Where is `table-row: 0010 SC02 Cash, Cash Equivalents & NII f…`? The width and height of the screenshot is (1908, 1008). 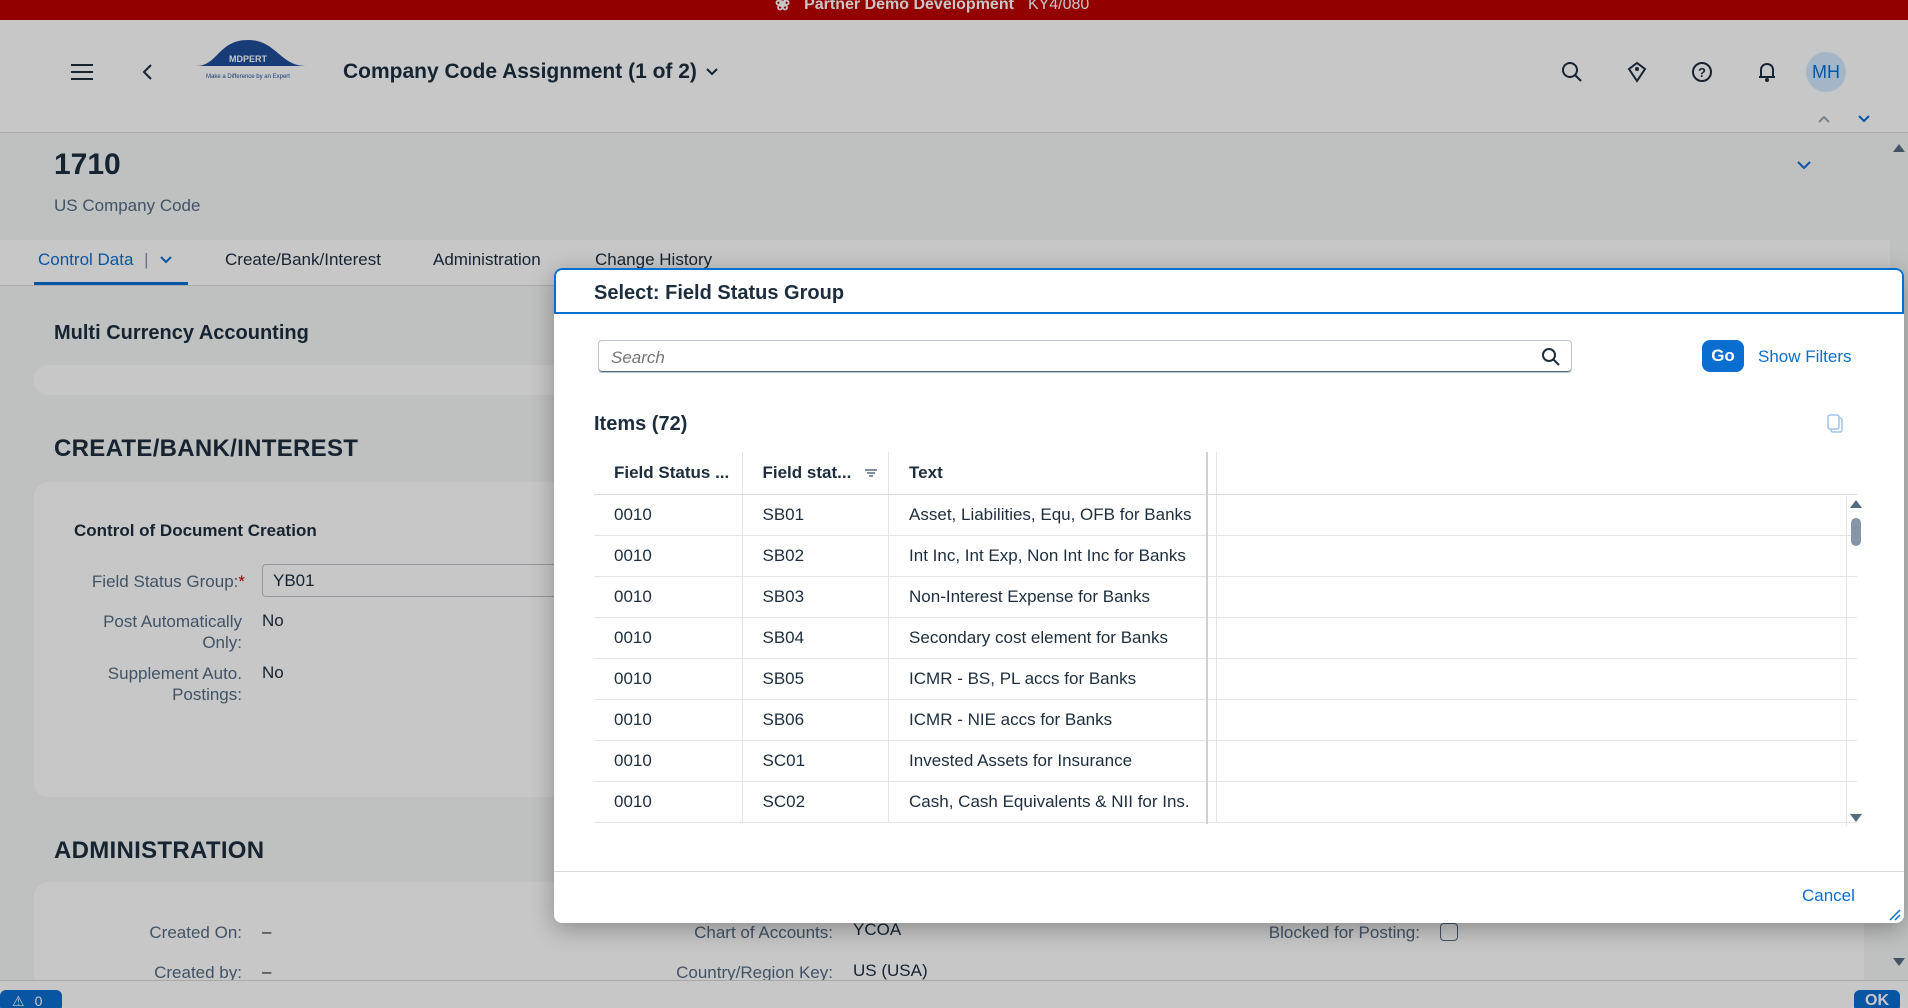 table-row: 0010 SC02 Cash, Cash Equivalents & NII f… is located at coordinates (1225, 802).